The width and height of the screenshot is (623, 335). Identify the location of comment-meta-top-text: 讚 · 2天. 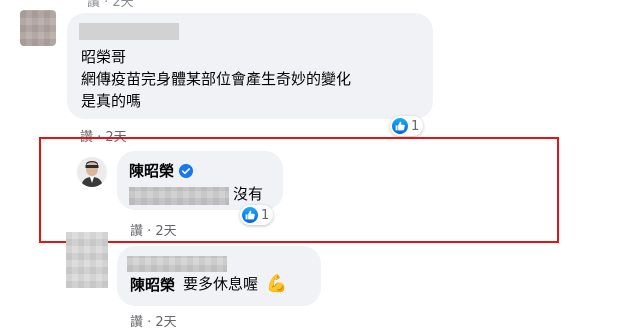
(110, 5).